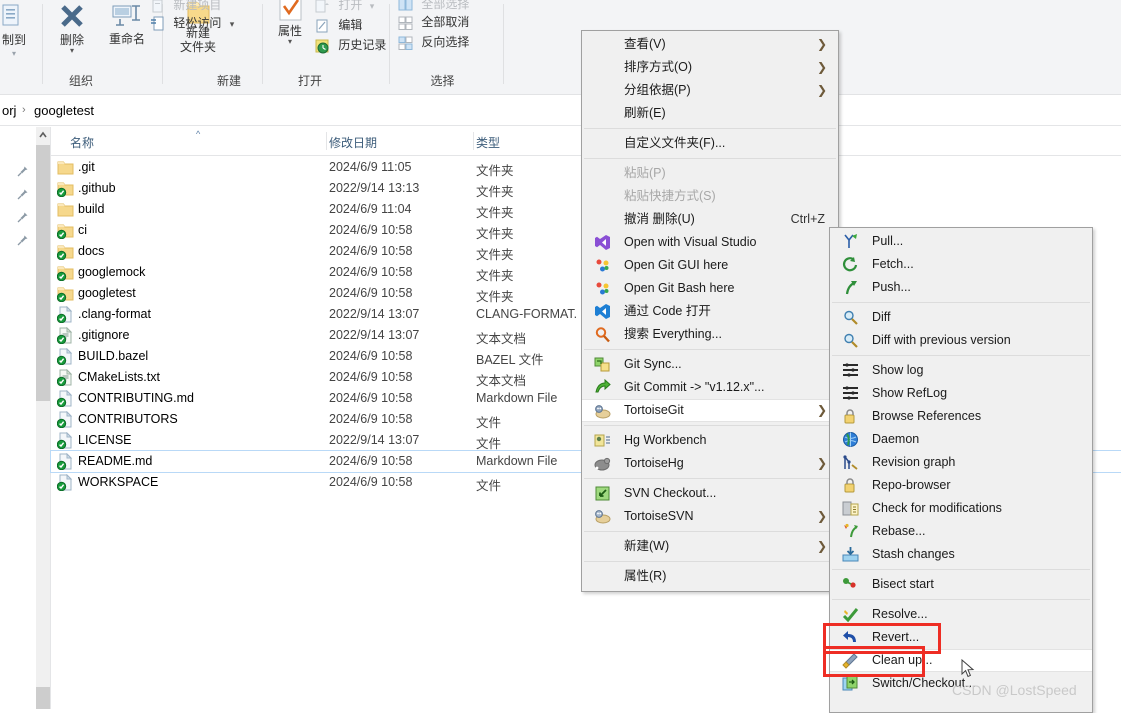  Describe the element at coordinates (645, 44) in the screenshot. I see `menu-item-label: 查看(V)` at that location.